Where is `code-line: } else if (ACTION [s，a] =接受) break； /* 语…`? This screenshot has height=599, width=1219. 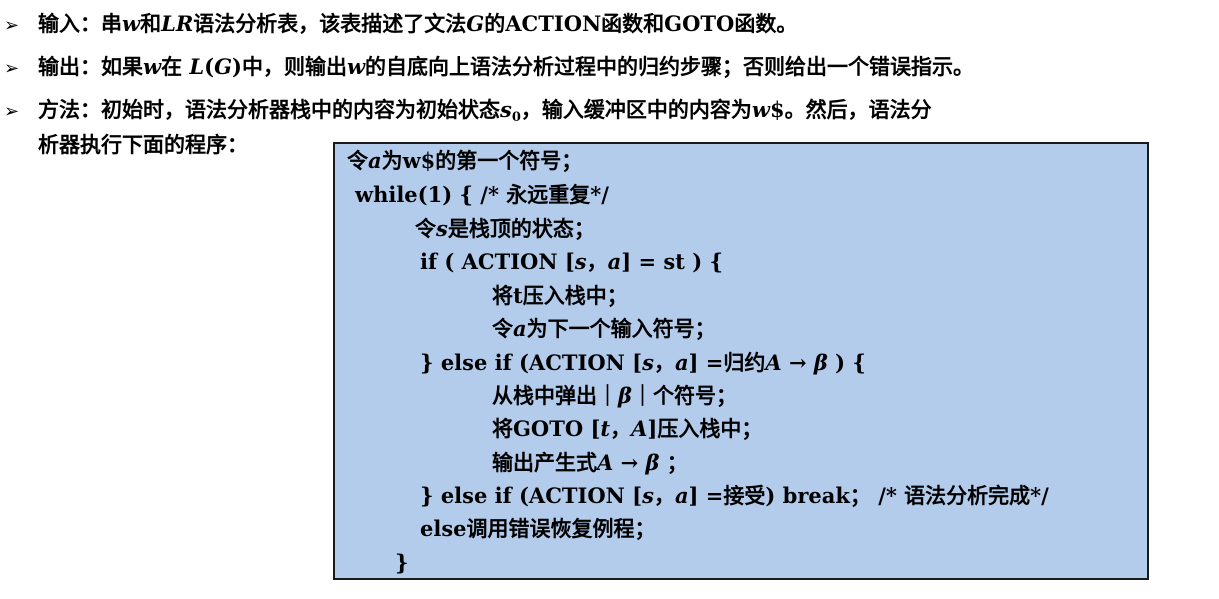
code-line: } else if (ACTION [s，a] =接受) break； /* 语… is located at coordinates (734, 495).